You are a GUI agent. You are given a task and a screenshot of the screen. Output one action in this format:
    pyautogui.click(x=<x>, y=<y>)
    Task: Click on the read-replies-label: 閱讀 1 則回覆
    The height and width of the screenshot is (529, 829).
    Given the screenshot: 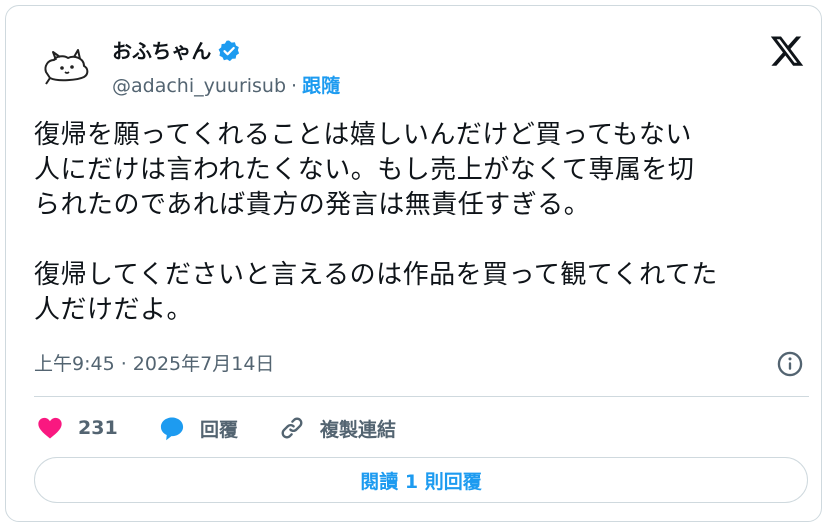 What is the action you would take?
    pyautogui.click(x=421, y=481)
    